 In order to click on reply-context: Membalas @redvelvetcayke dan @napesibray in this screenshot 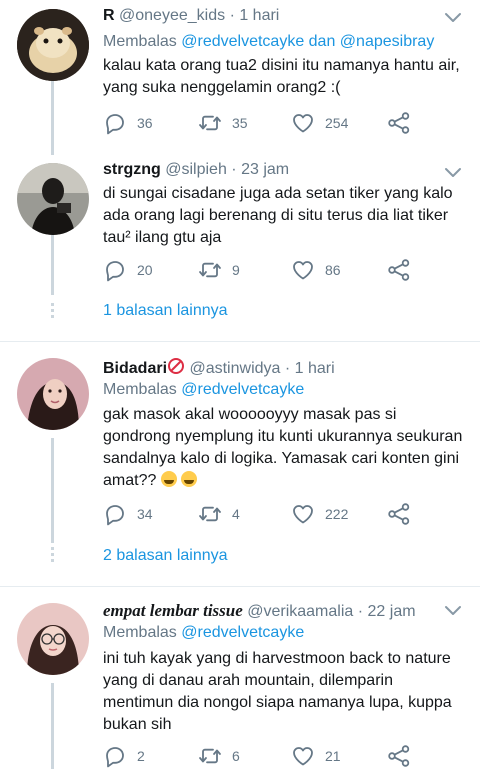, I will do `click(268, 42)`.